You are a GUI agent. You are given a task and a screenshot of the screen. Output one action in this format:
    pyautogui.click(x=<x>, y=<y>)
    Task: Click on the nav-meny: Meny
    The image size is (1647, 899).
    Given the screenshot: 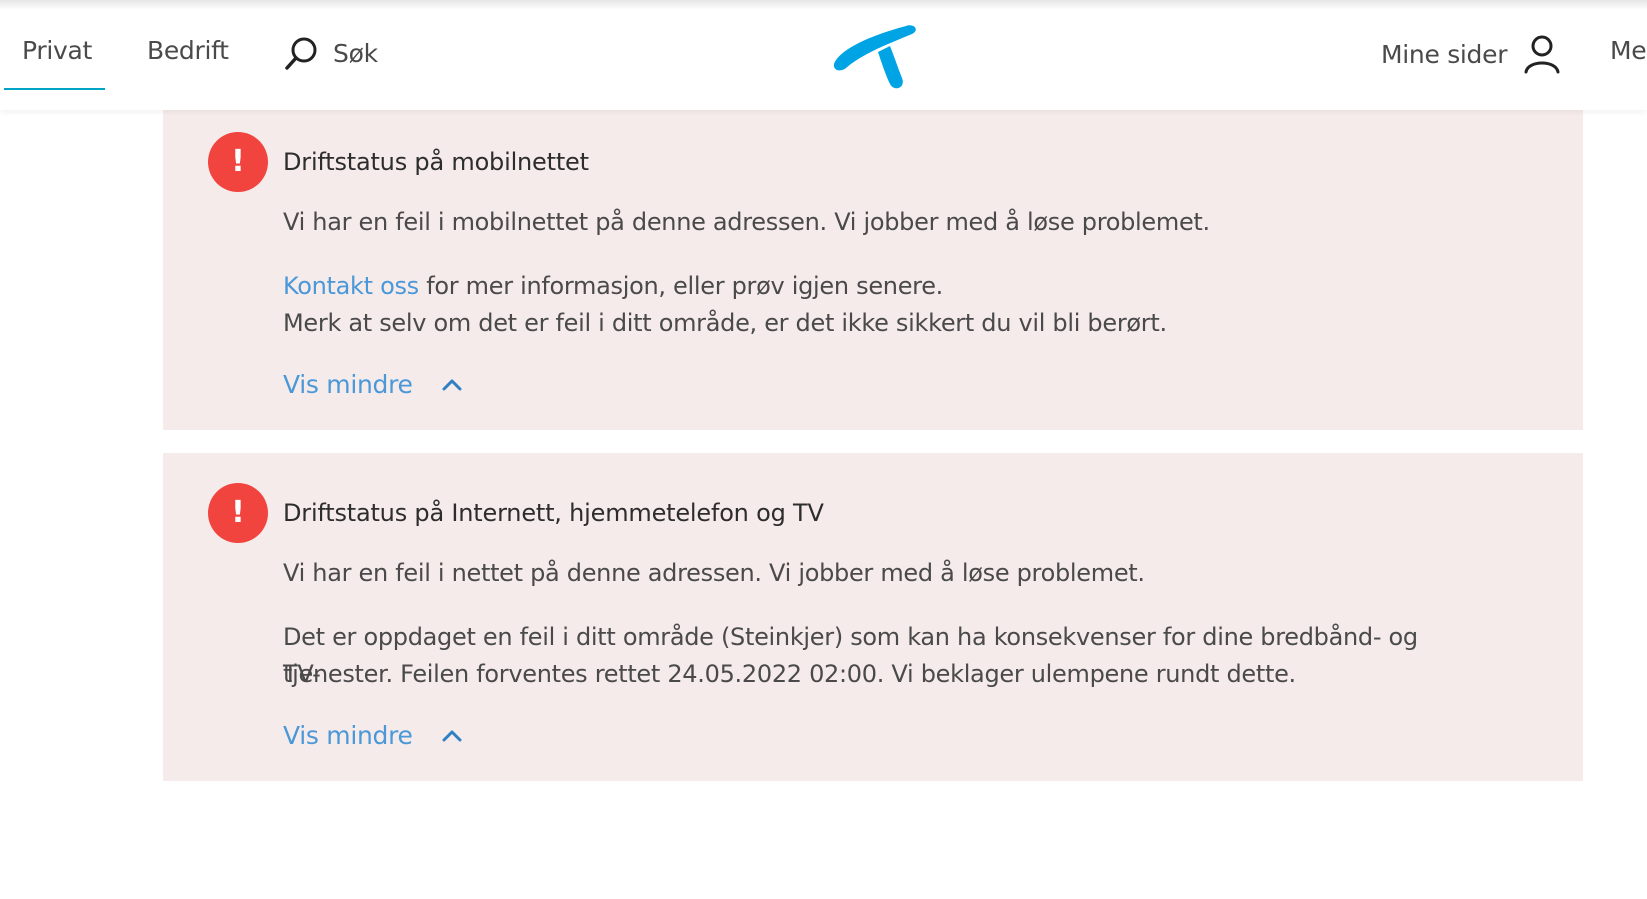 What is the action you would take?
    pyautogui.click(x=1628, y=50)
    